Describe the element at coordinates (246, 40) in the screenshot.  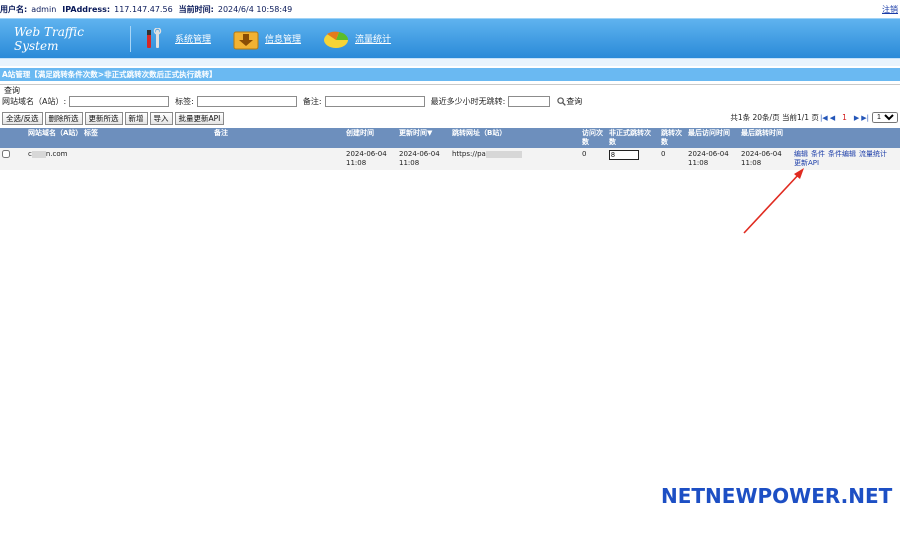
I see `download-folder-icon` at that location.